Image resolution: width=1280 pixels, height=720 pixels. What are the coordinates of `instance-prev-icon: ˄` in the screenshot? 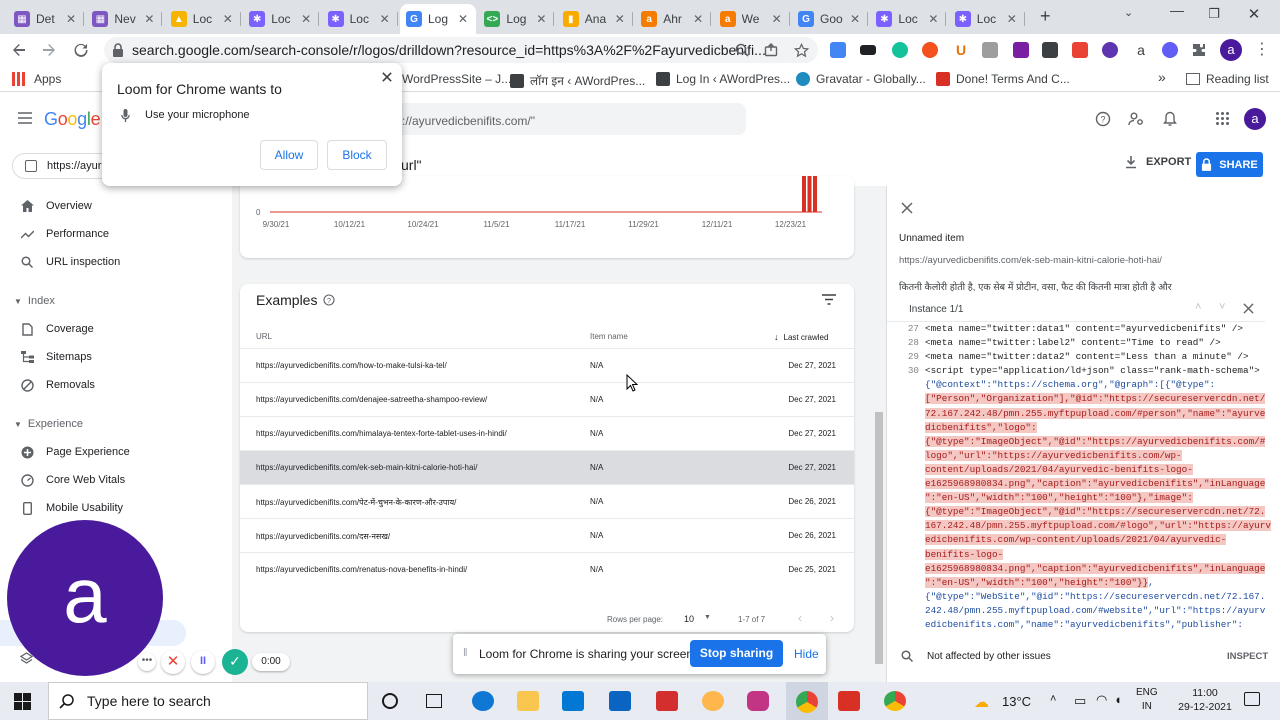 It's located at (1198, 307).